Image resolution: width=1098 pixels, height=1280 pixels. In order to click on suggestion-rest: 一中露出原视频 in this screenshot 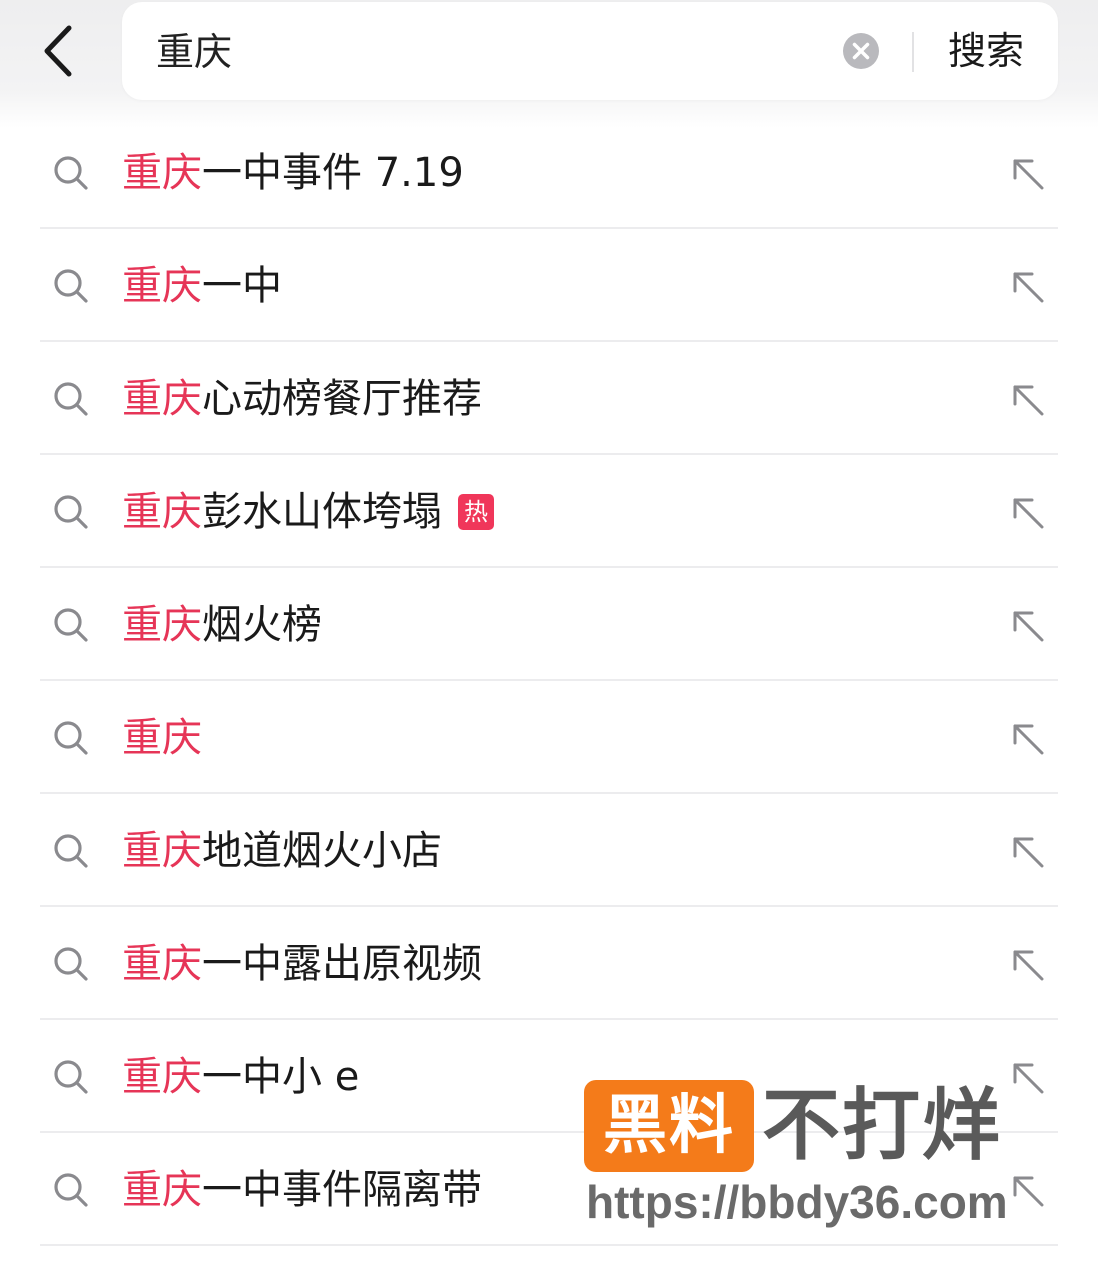, I will do `click(342, 964)`.